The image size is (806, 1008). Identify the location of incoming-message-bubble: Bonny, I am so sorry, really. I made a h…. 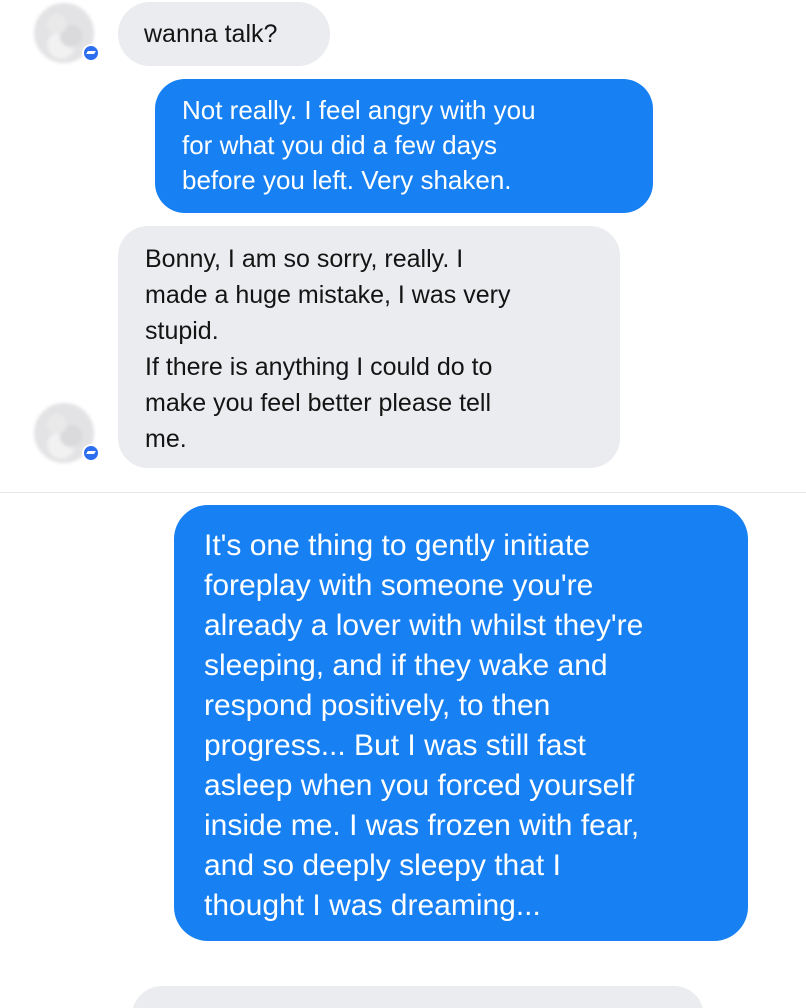
(369, 347).